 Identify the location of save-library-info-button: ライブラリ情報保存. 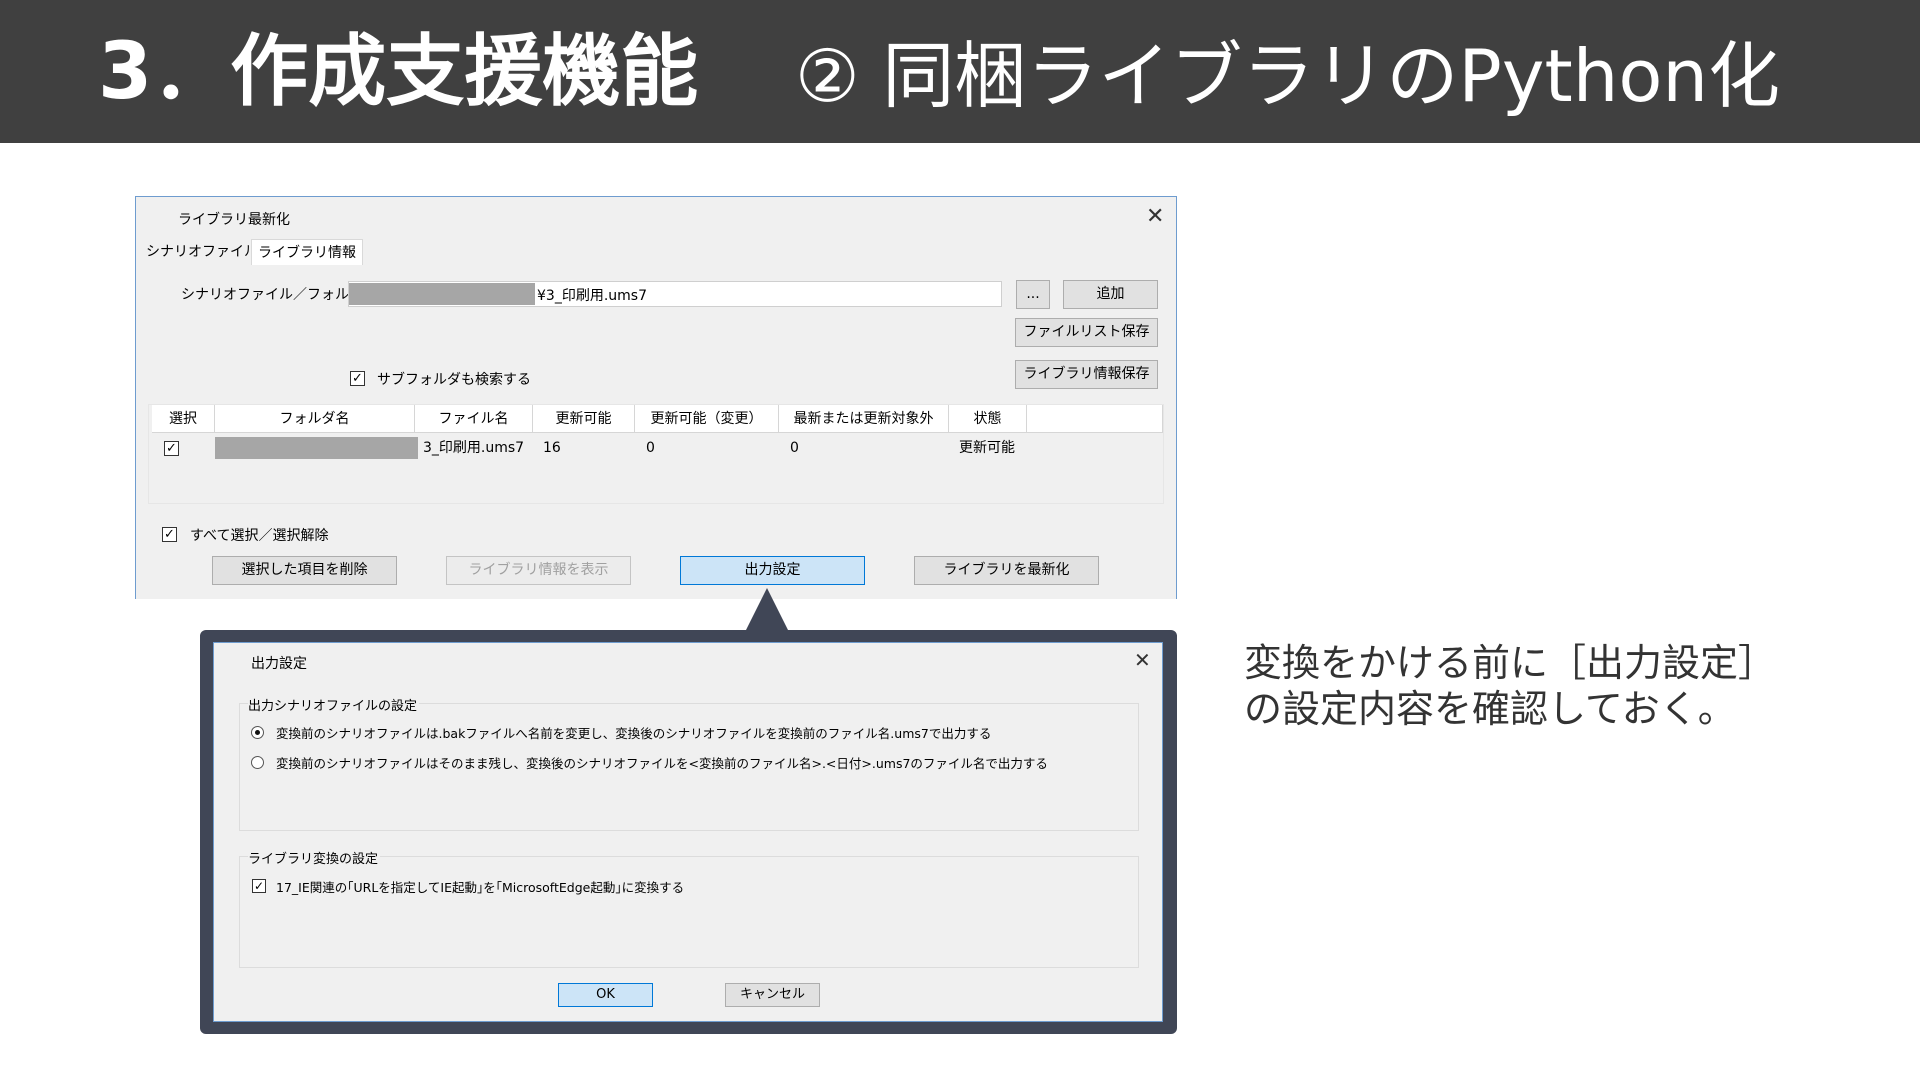
(1086, 374).